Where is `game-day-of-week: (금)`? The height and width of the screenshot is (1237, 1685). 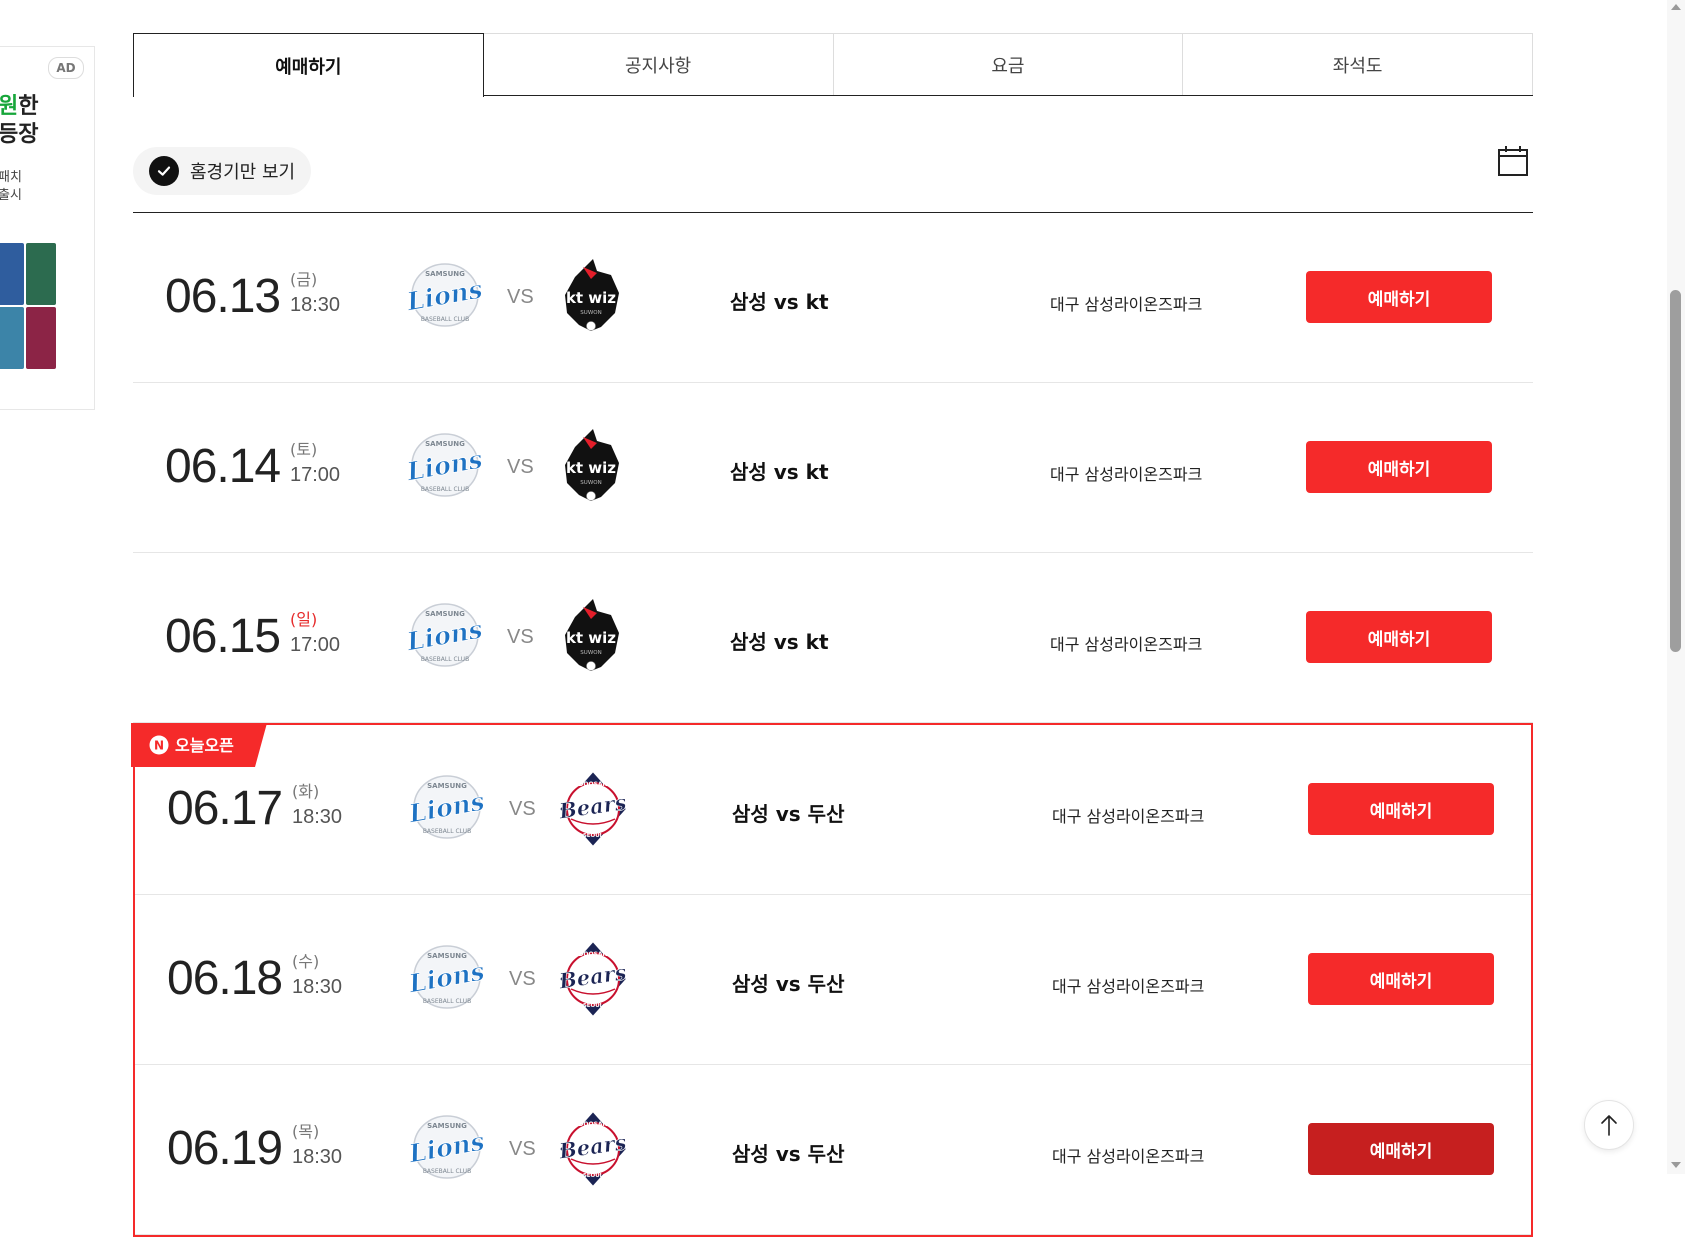 game-day-of-week: (금) is located at coordinates (304, 279).